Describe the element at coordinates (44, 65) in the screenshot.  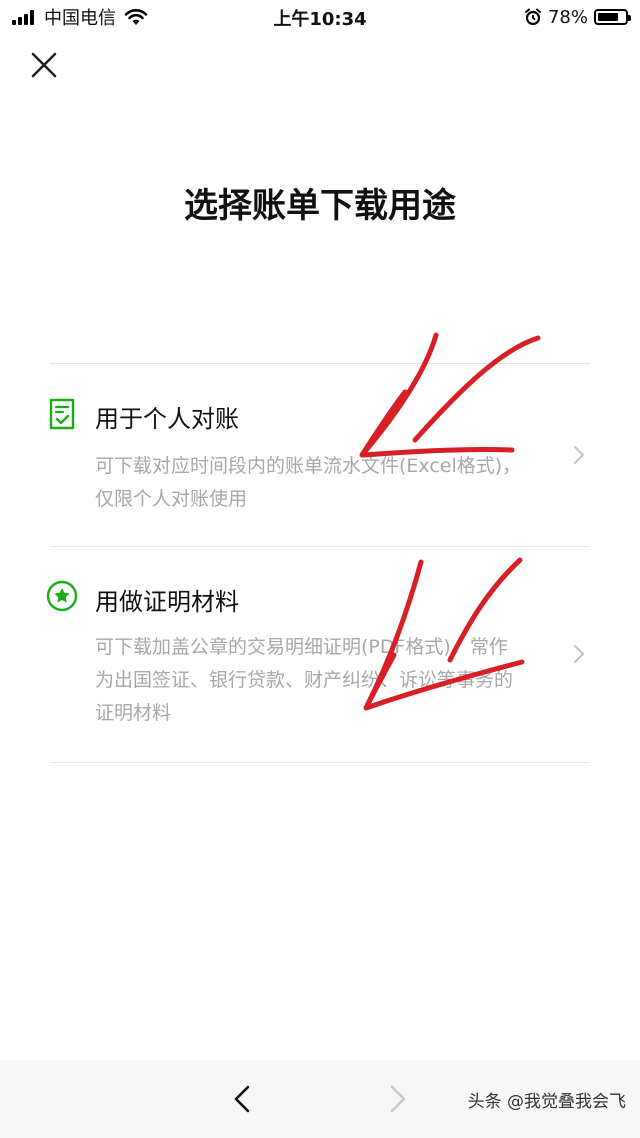
I see `close-icon` at that location.